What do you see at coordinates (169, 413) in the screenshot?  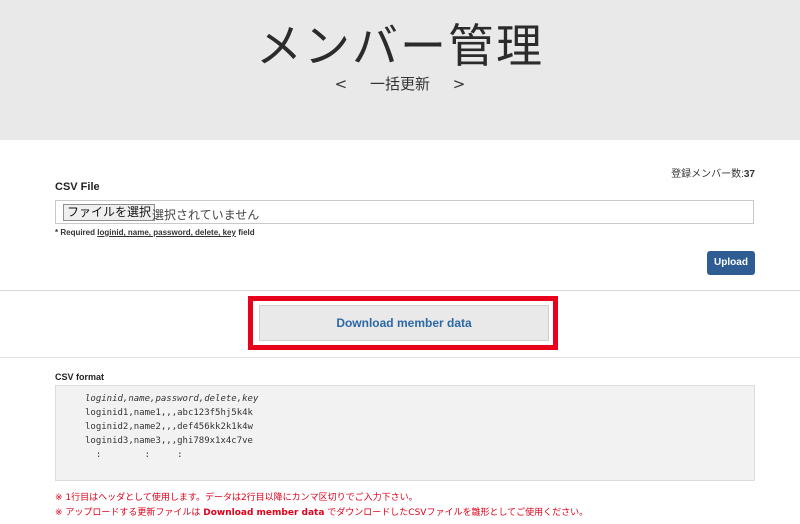 I see `format-line: loginid1,name1,,,abc123f5hj5k4k` at bounding box center [169, 413].